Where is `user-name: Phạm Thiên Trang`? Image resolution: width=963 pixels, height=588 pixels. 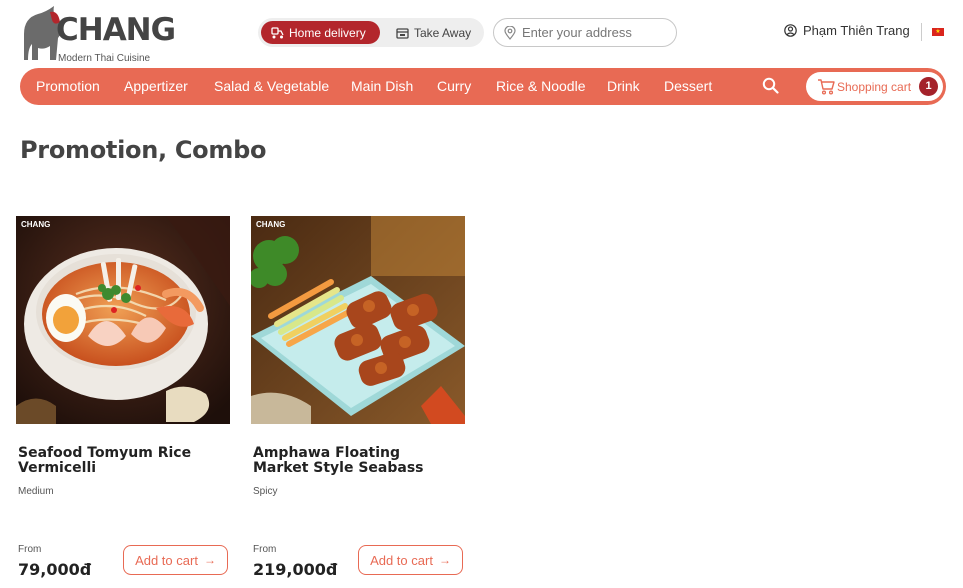
user-name: Phạm Thiên Trang is located at coordinates (856, 30).